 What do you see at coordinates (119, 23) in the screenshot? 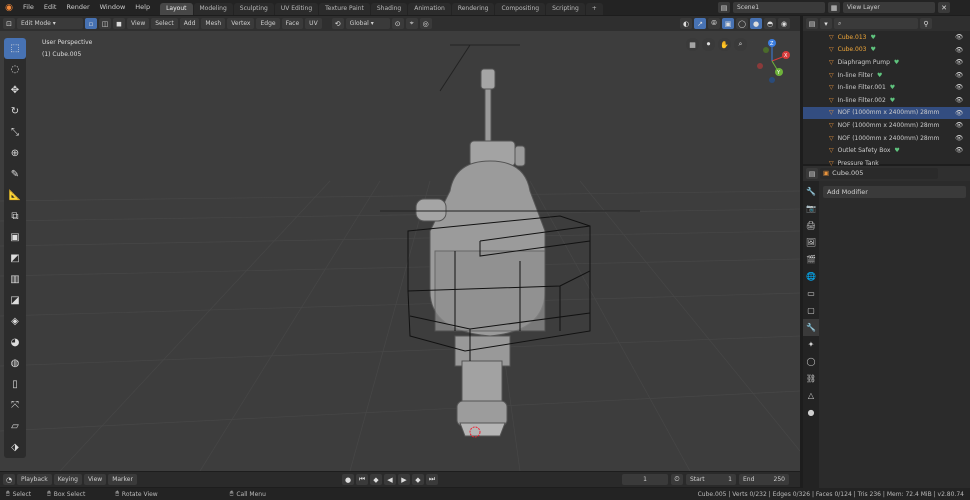
I see `face-select-icon: ◼` at bounding box center [119, 23].